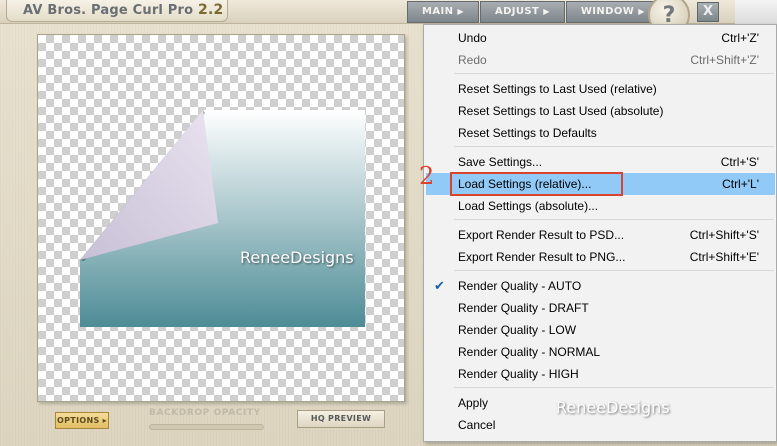 This screenshot has height=446, width=777. What do you see at coordinates (600, 374) in the screenshot?
I see `menu-item-quality-high: Render Quality - HIGH` at bounding box center [600, 374].